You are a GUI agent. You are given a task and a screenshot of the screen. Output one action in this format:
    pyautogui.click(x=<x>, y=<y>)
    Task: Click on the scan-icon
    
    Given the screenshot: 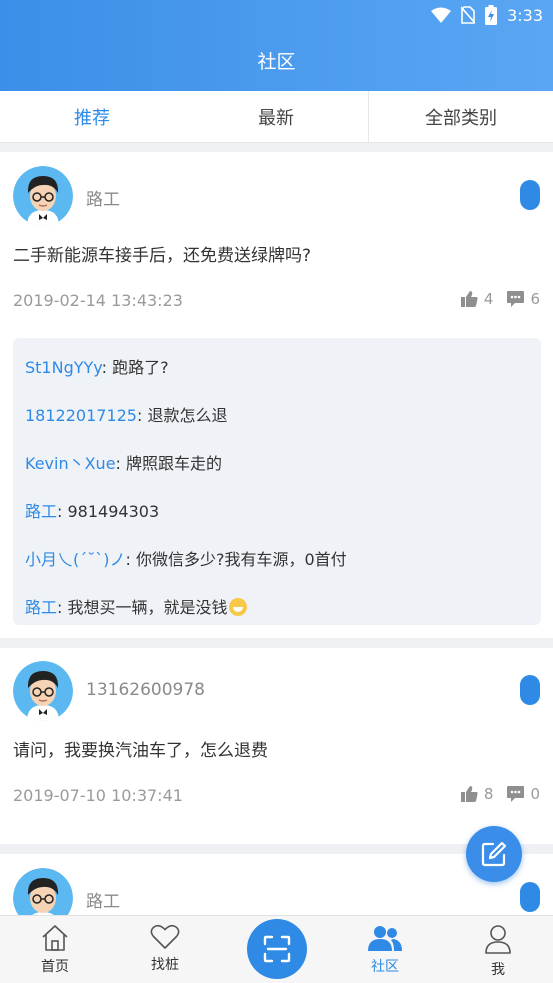 What is the action you would take?
    pyautogui.click(x=277, y=949)
    